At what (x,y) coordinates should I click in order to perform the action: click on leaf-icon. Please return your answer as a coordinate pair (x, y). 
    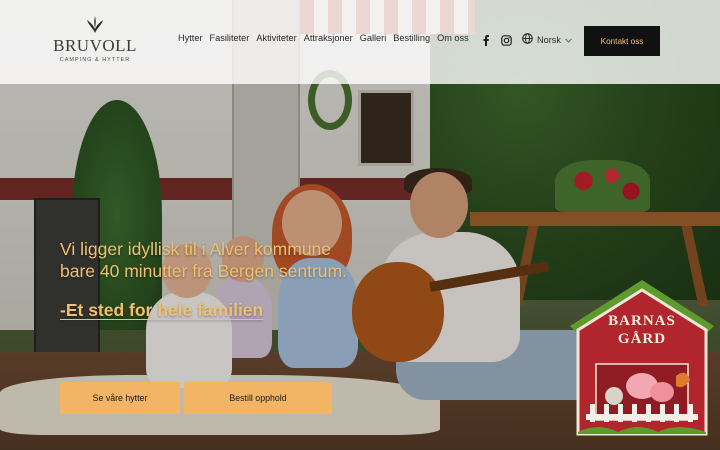
    Looking at the image, I should click on (95, 26).